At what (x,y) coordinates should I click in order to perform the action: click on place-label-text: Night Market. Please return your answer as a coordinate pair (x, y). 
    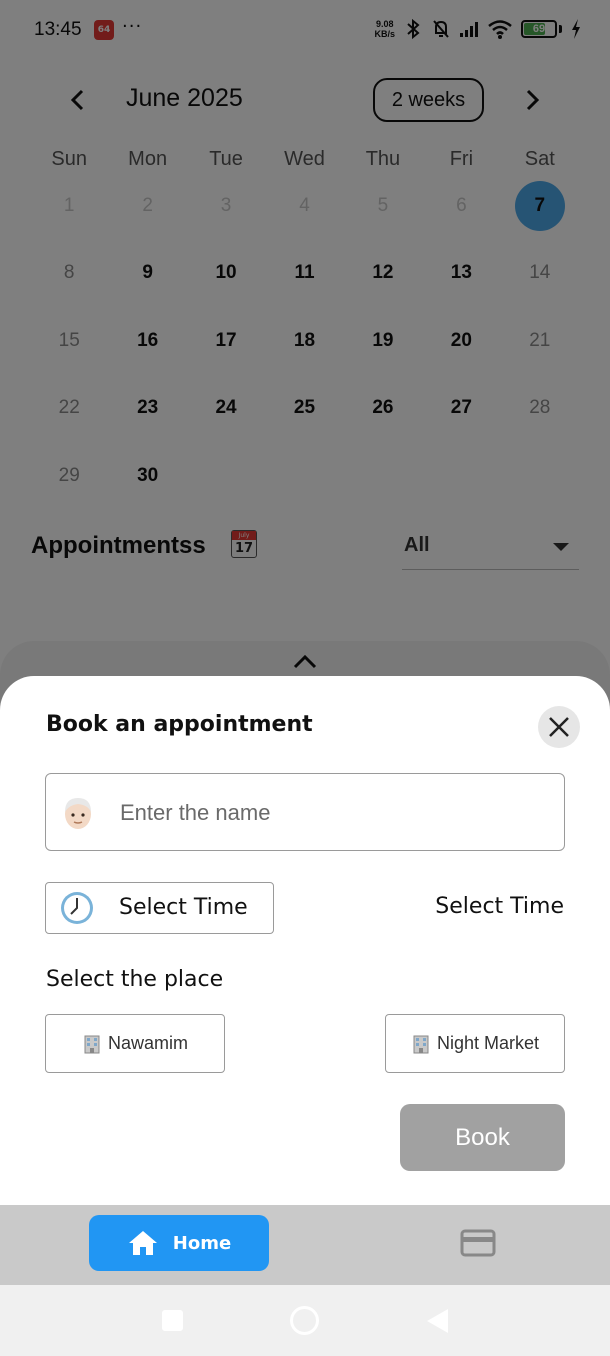
    Looking at the image, I should click on (488, 1043).